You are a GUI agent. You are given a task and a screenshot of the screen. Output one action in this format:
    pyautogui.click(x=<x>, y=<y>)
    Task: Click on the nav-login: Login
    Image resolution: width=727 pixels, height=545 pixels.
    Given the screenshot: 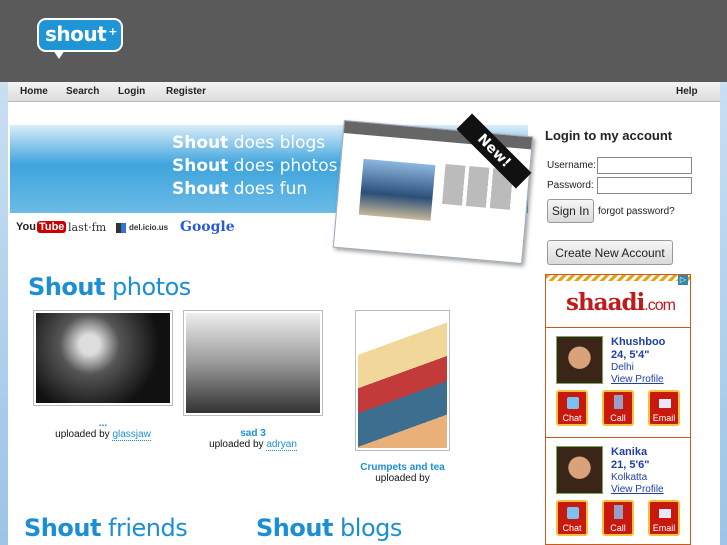 What is the action you would take?
    pyautogui.click(x=131, y=91)
    